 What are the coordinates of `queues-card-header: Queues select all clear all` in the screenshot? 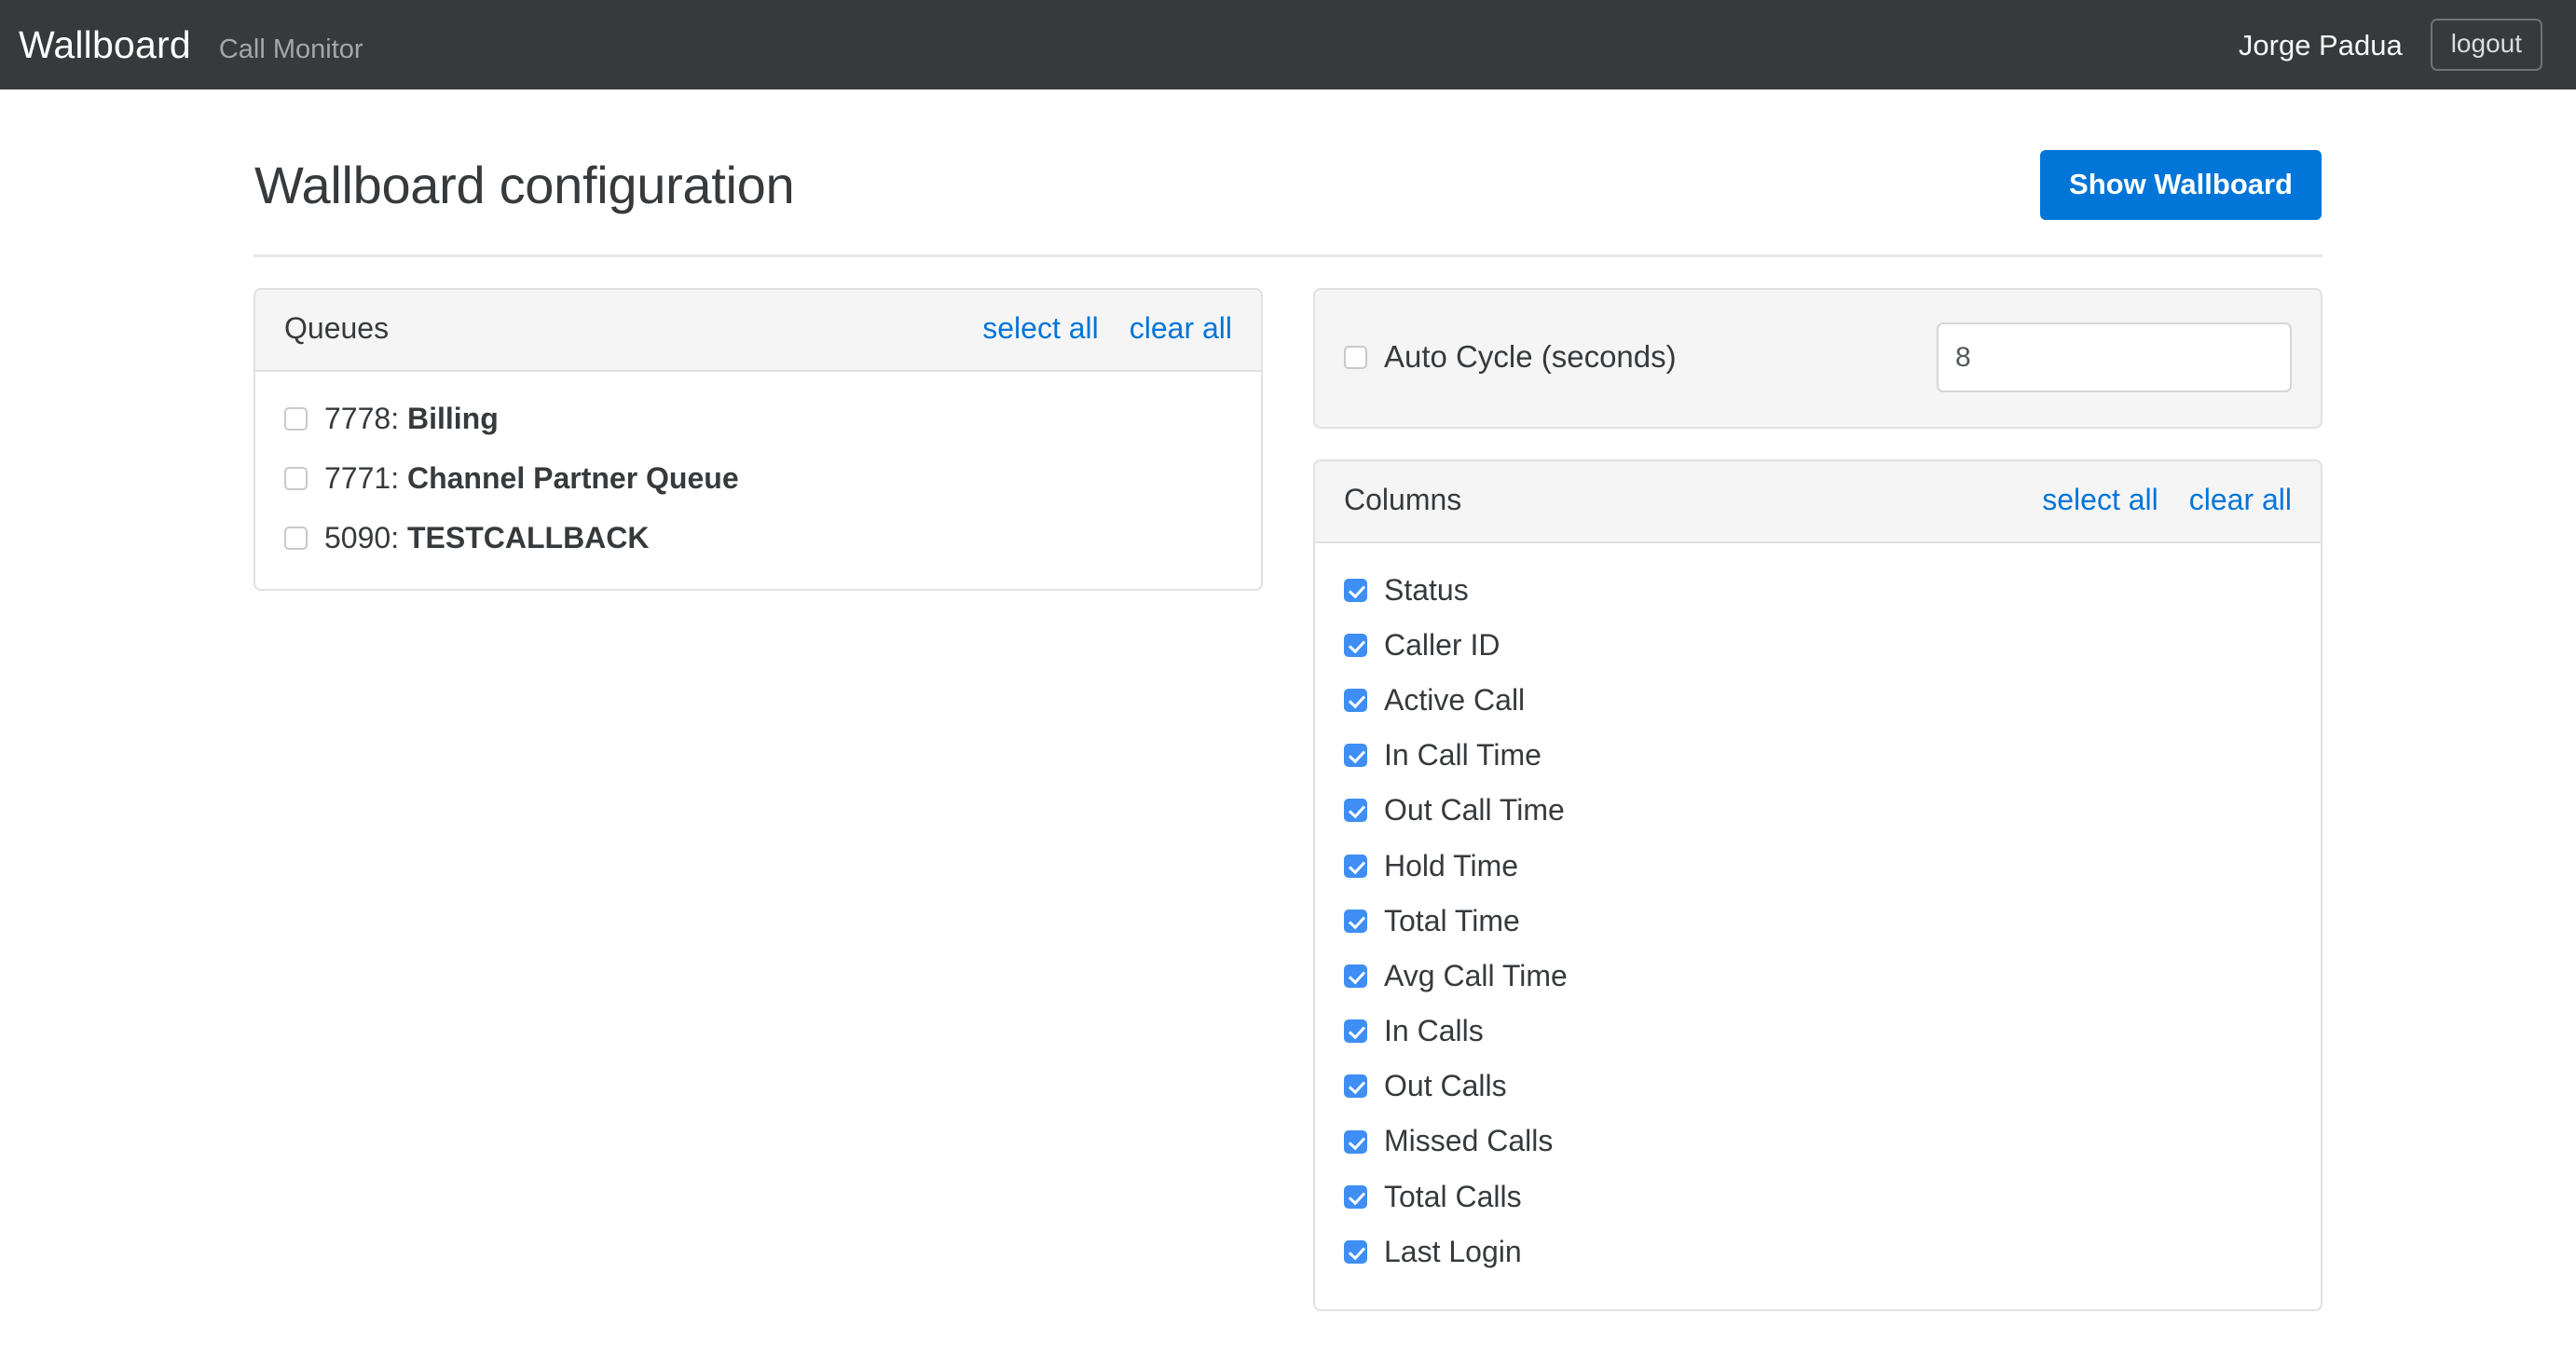 It's located at (758, 331).